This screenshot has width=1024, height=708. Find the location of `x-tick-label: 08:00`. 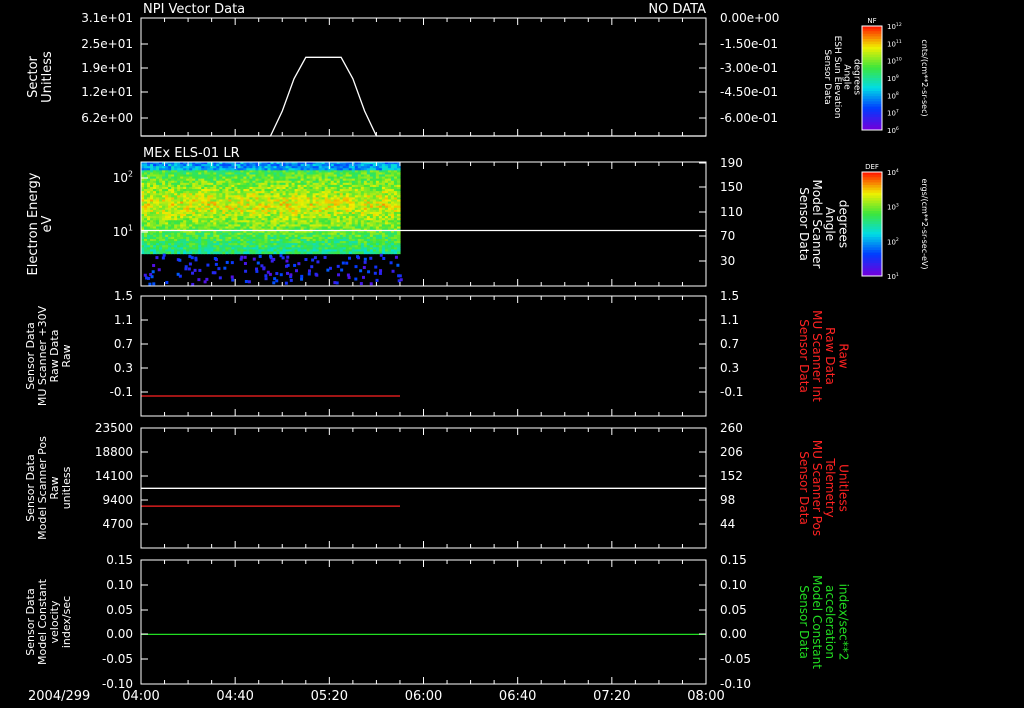

x-tick-label: 08:00 is located at coordinates (705, 696).